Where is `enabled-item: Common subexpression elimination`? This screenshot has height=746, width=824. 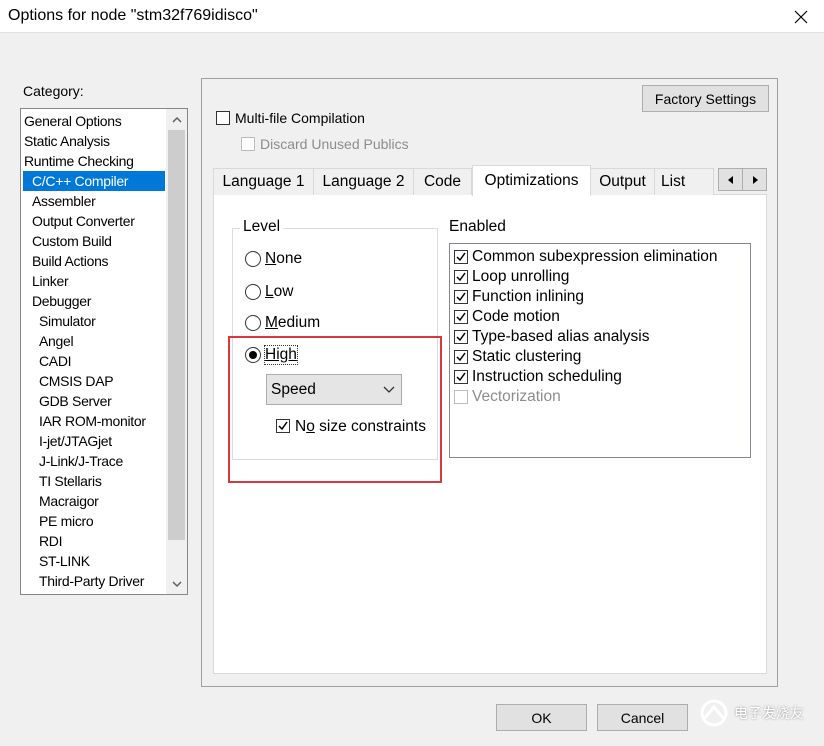 enabled-item: Common subexpression elimination is located at coordinates (586, 257).